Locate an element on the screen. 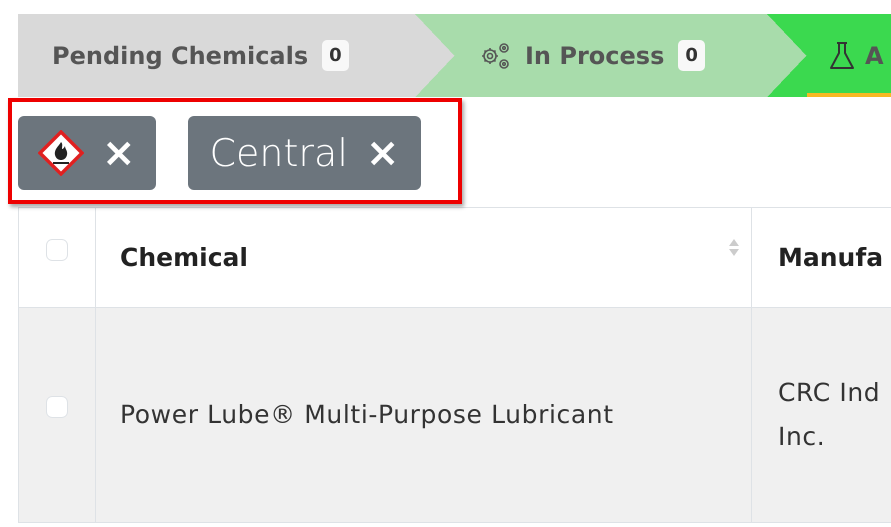 Image resolution: width=891 pixels, height=527 pixels. step-tab: Pending Chemicals 0 is located at coordinates (236, 55).